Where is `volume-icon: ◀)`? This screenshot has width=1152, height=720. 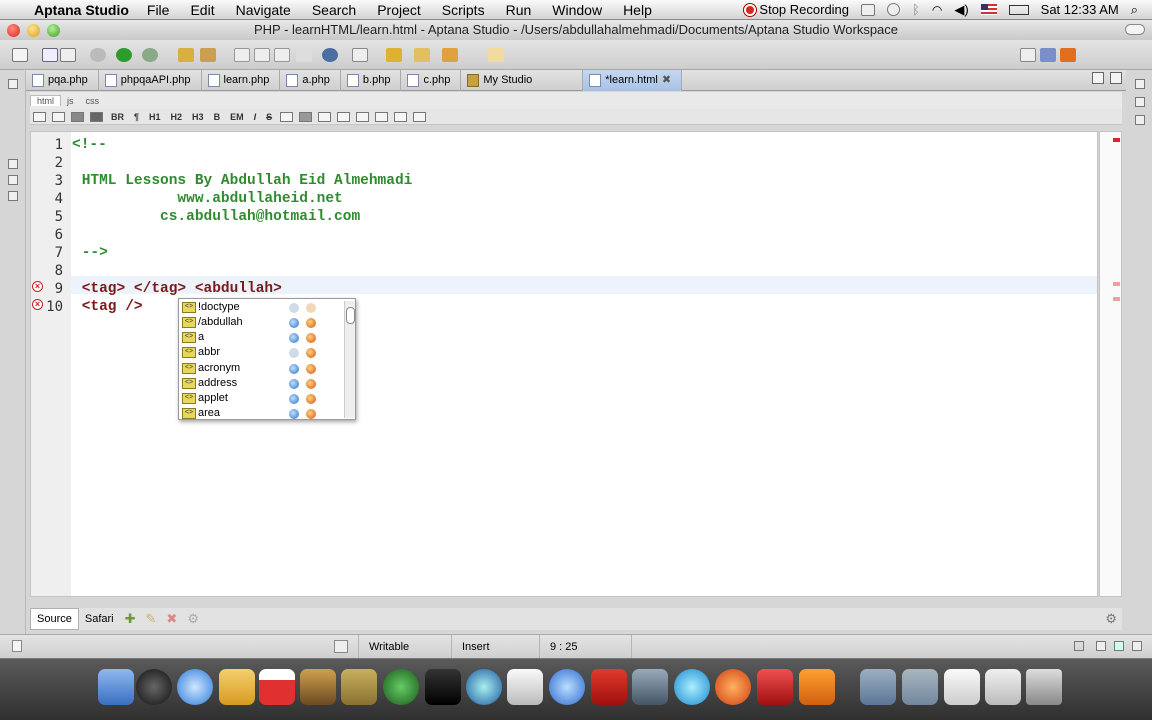
volume-icon: ◀) is located at coordinates (961, 10).